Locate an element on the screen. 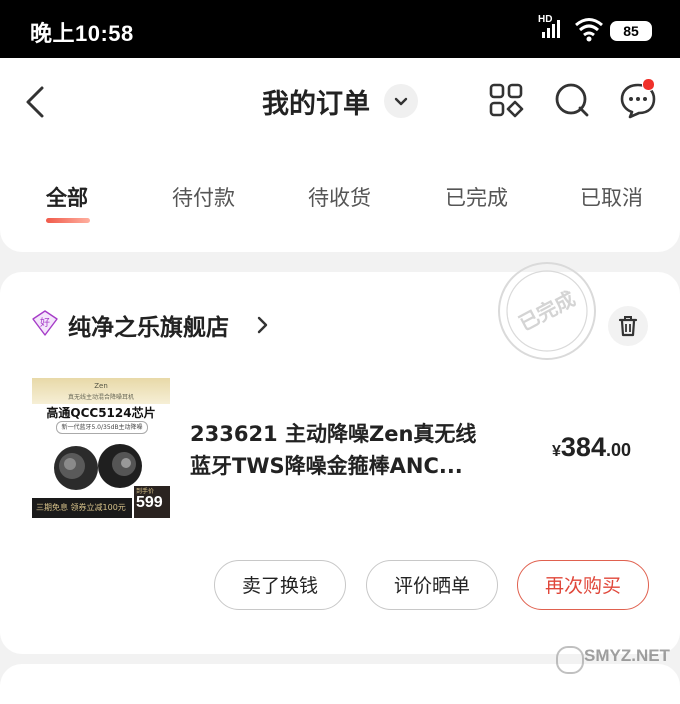  price-currency: ¥ is located at coordinates (556, 451).